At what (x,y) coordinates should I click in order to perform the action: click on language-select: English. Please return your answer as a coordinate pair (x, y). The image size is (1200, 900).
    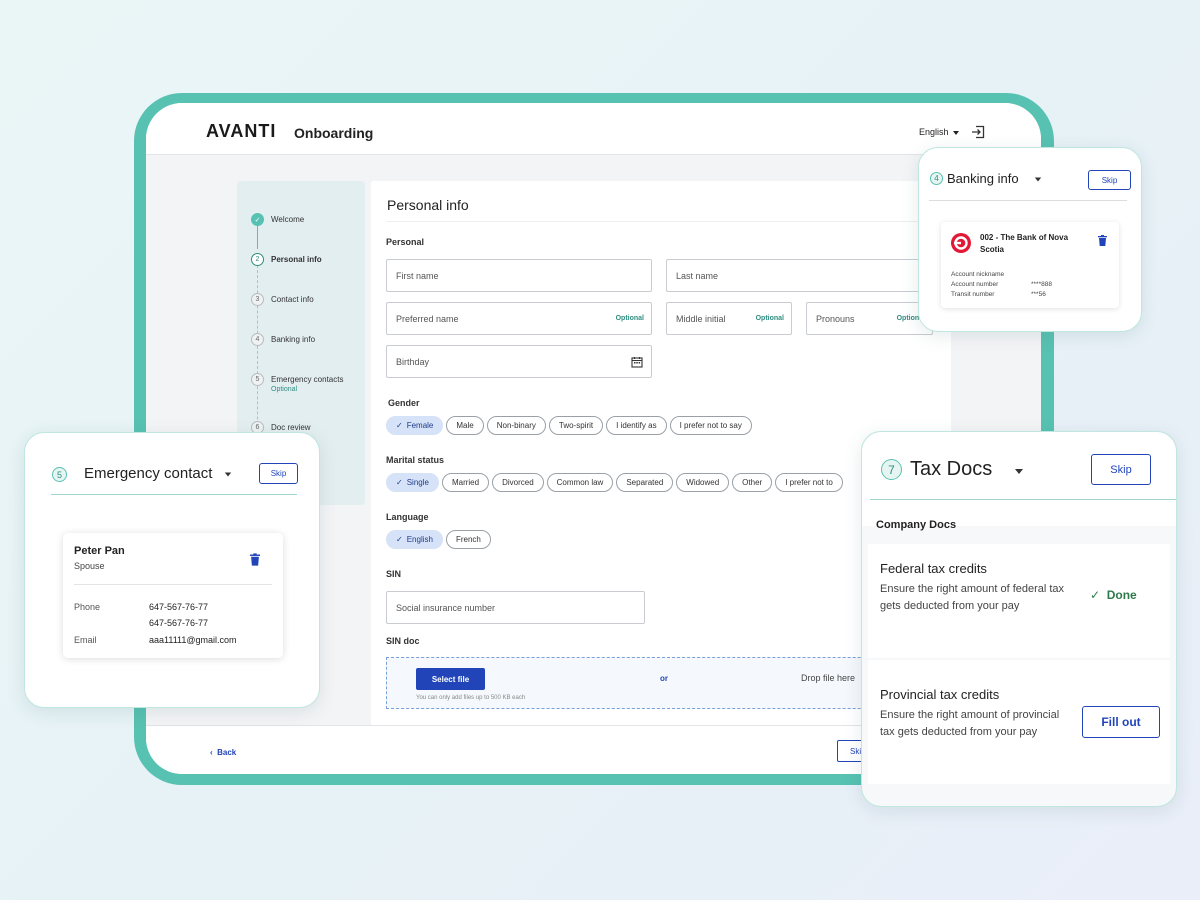
    Looking at the image, I should click on (939, 132).